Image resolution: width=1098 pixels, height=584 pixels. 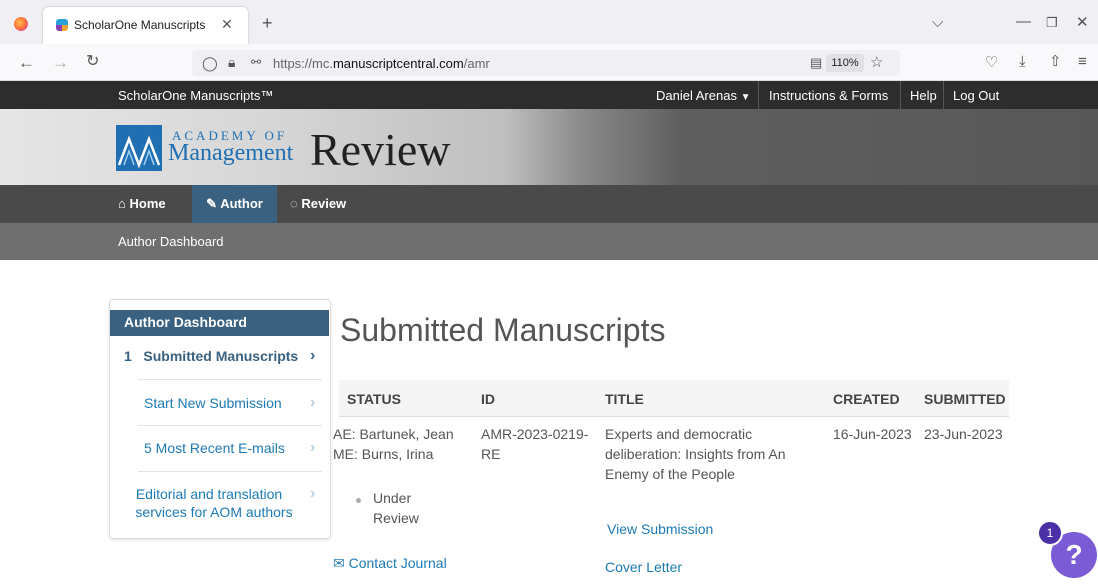 I want to click on close-window-icon: ✕, so click(x=1082, y=22).